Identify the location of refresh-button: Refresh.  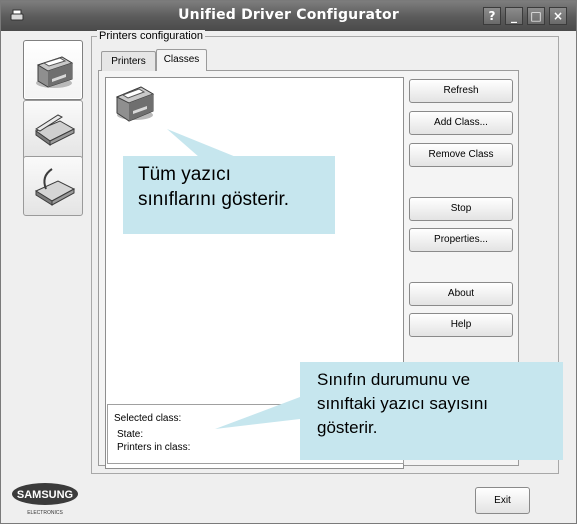
(461, 91).